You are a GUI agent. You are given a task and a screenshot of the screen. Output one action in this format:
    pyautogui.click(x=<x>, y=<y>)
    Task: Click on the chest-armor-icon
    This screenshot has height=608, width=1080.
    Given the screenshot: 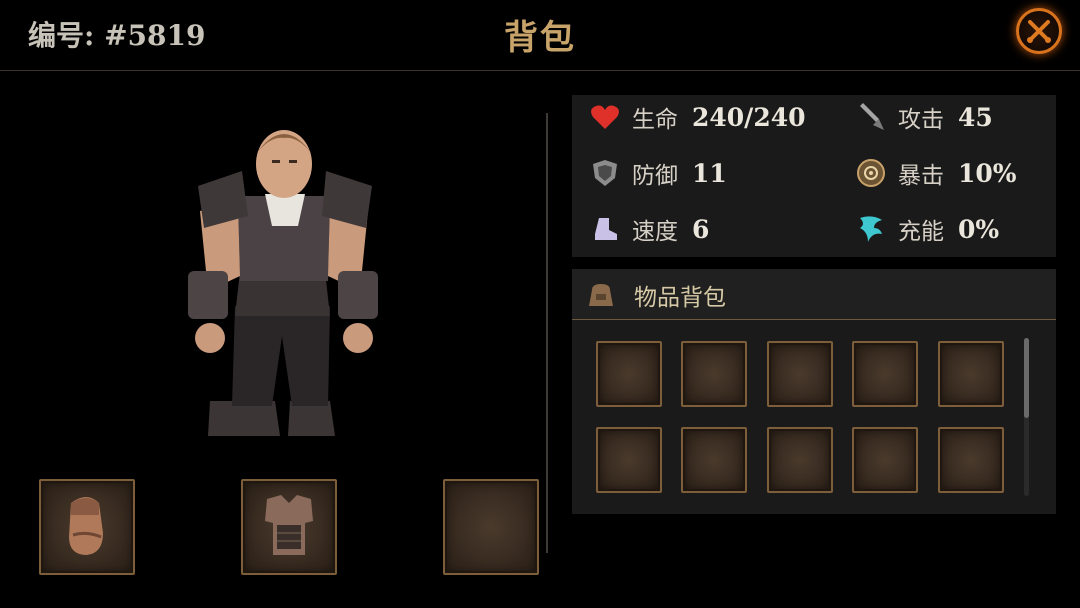 What is the action you would take?
    pyautogui.click(x=289, y=525)
    